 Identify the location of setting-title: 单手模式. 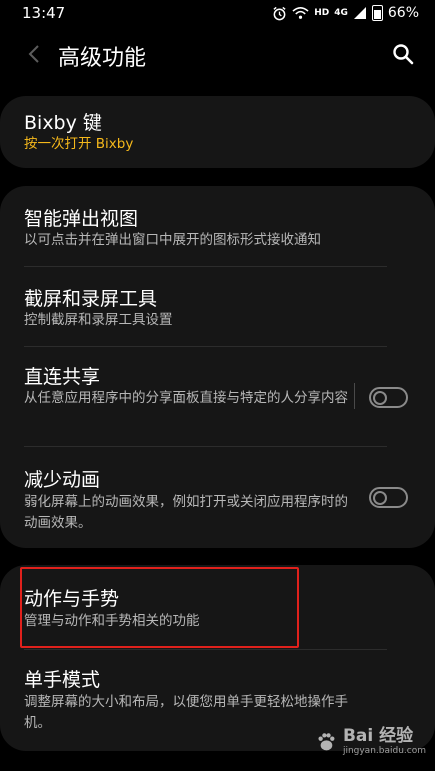
(62, 680).